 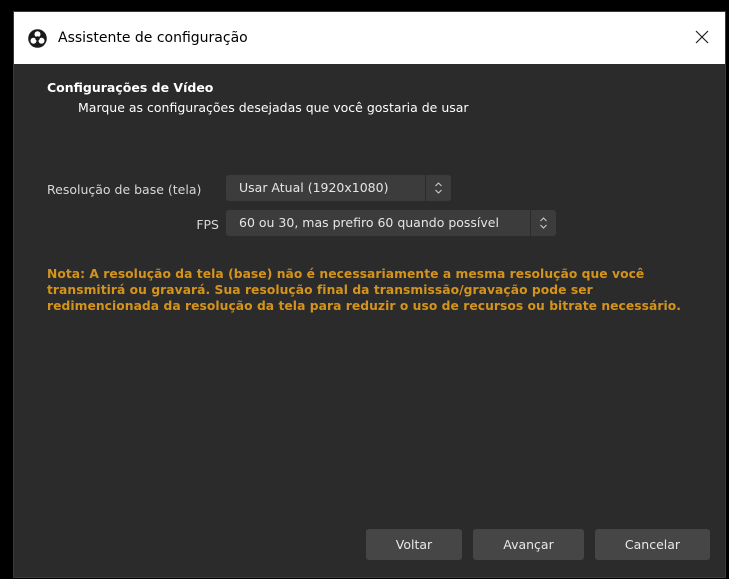 I want to click on resolution-select: Usar Atual (1920x1080), so click(x=338, y=188).